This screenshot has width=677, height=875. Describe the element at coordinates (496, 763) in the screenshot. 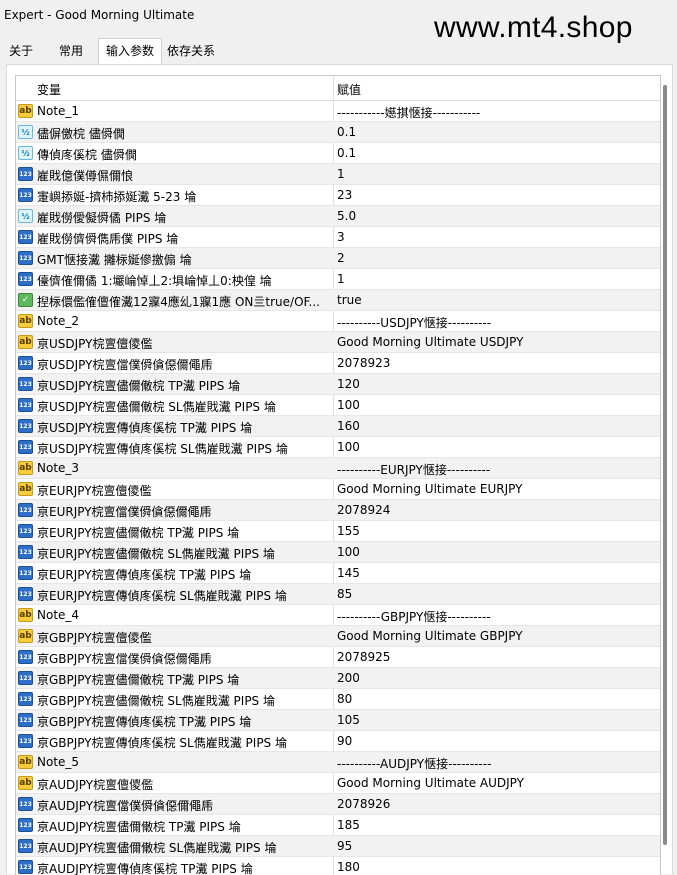

I see `parameter-value: ----------AUDJPY惬接----------` at that location.